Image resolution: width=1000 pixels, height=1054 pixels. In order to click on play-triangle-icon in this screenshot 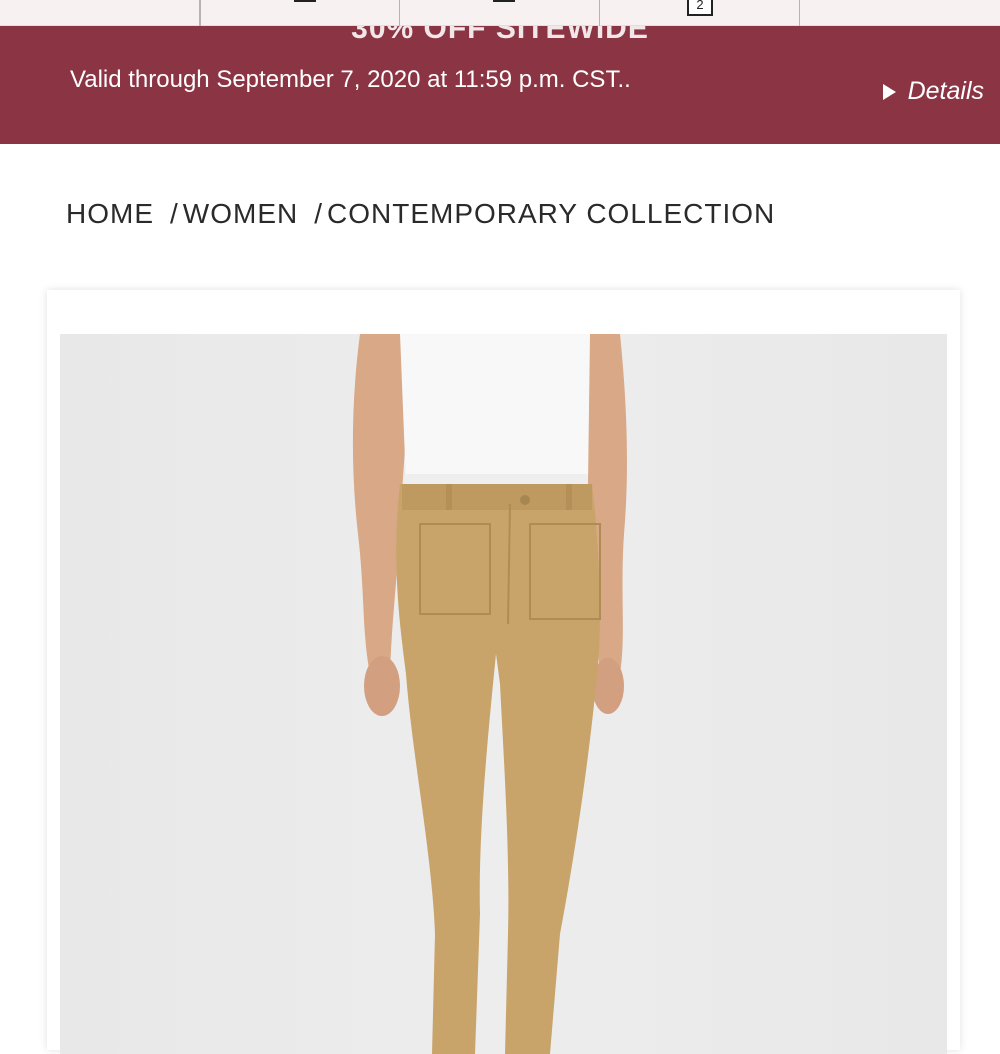, I will do `click(889, 91)`.